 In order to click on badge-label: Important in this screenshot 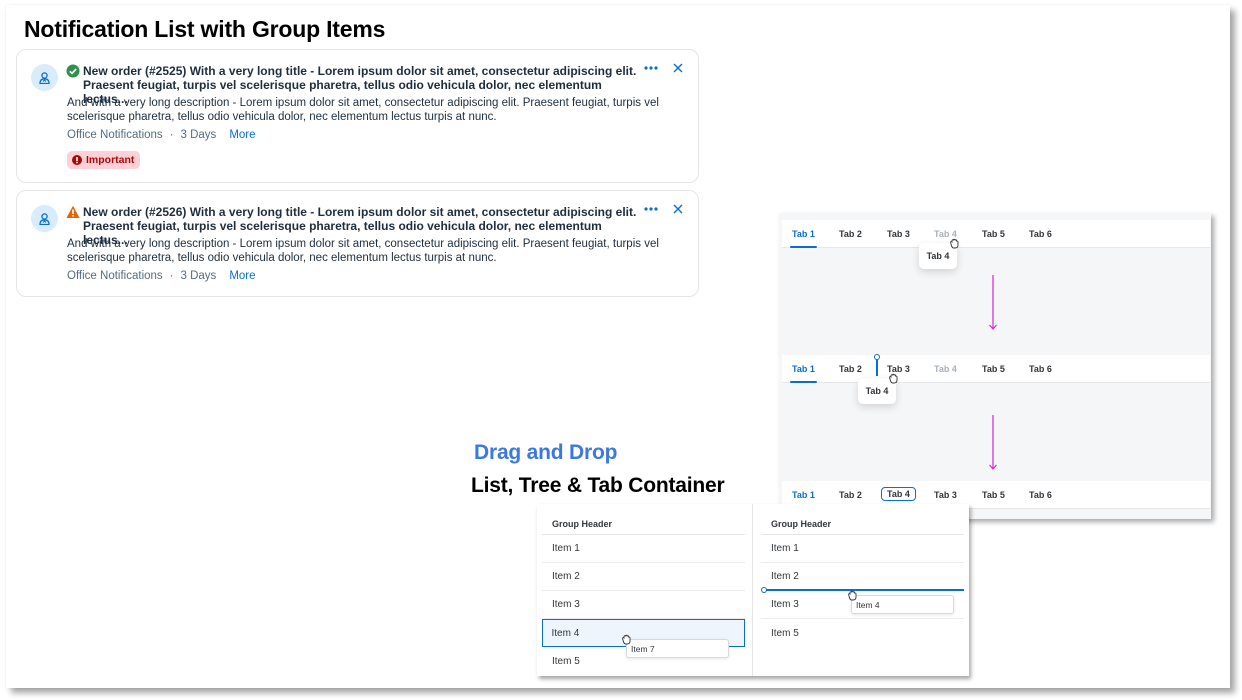, I will do `click(110, 160)`.